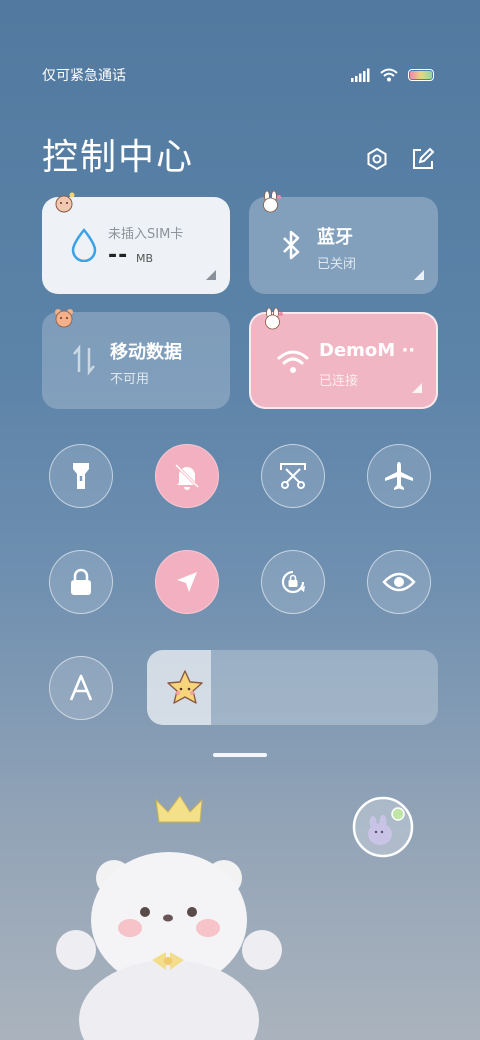 The image size is (480, 1040). I want to click on lock-toggle, so click(81, 582).